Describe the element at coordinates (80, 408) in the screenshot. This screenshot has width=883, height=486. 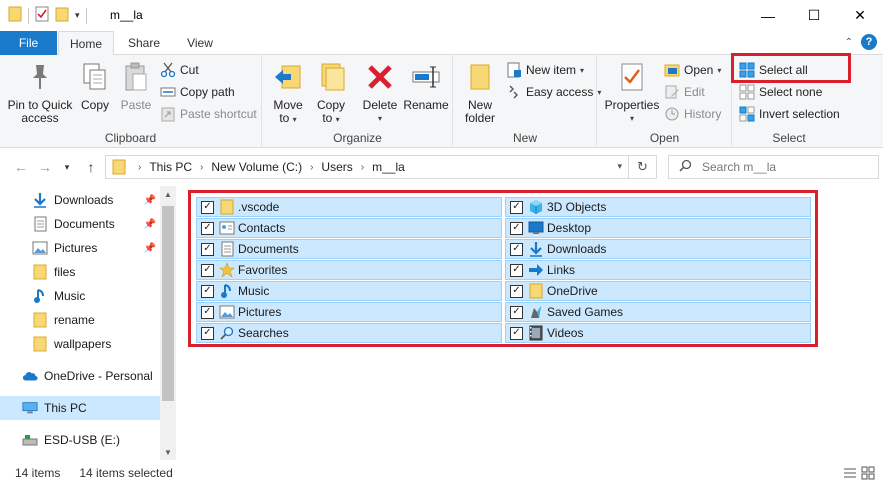
I see `nav-item-this-pc: This PC` at that location.